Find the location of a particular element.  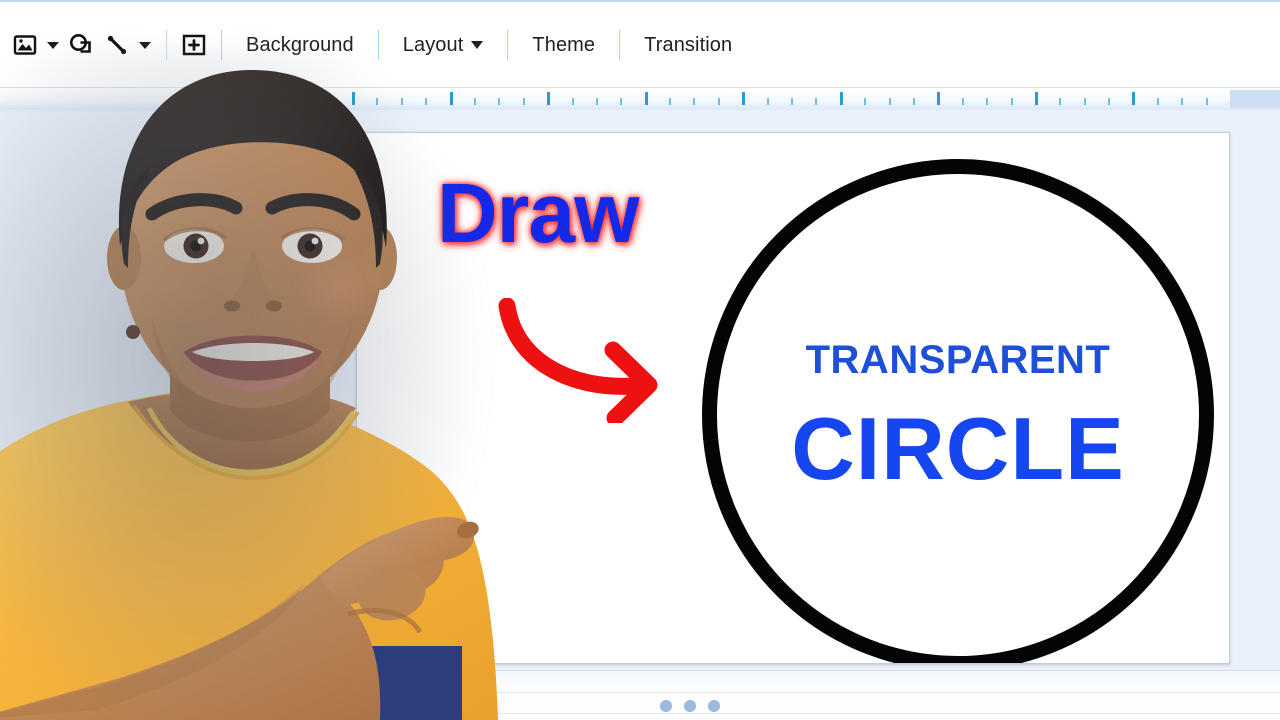

menu-transition-label: Transition is located at coordinates (688, 44).